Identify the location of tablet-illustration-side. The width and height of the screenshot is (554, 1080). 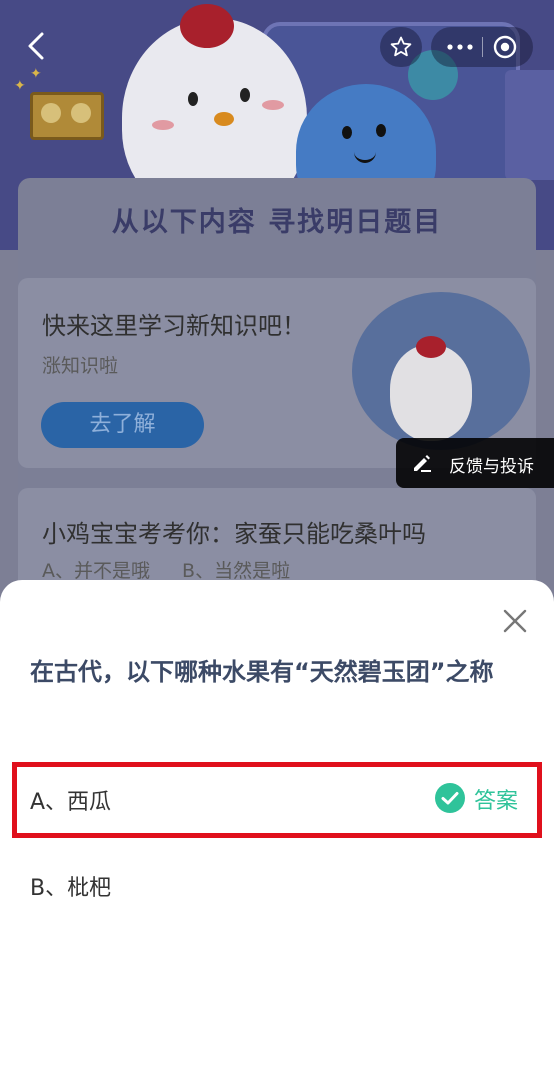
(529, 125).